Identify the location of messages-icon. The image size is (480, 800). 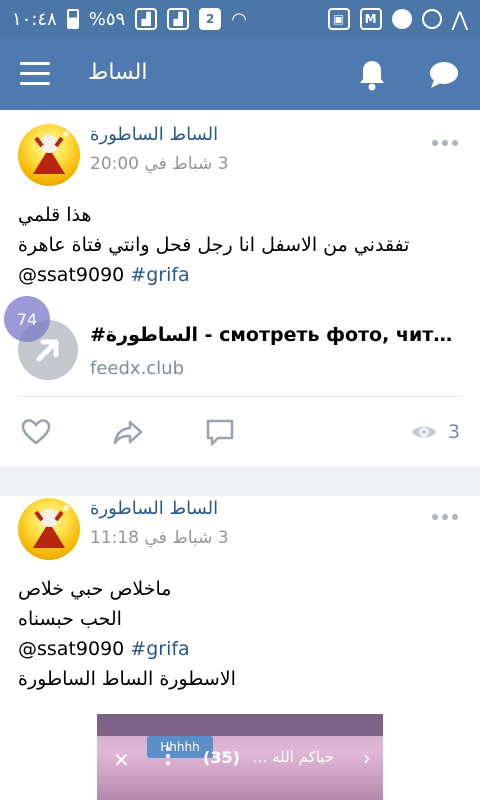
(444, 75).